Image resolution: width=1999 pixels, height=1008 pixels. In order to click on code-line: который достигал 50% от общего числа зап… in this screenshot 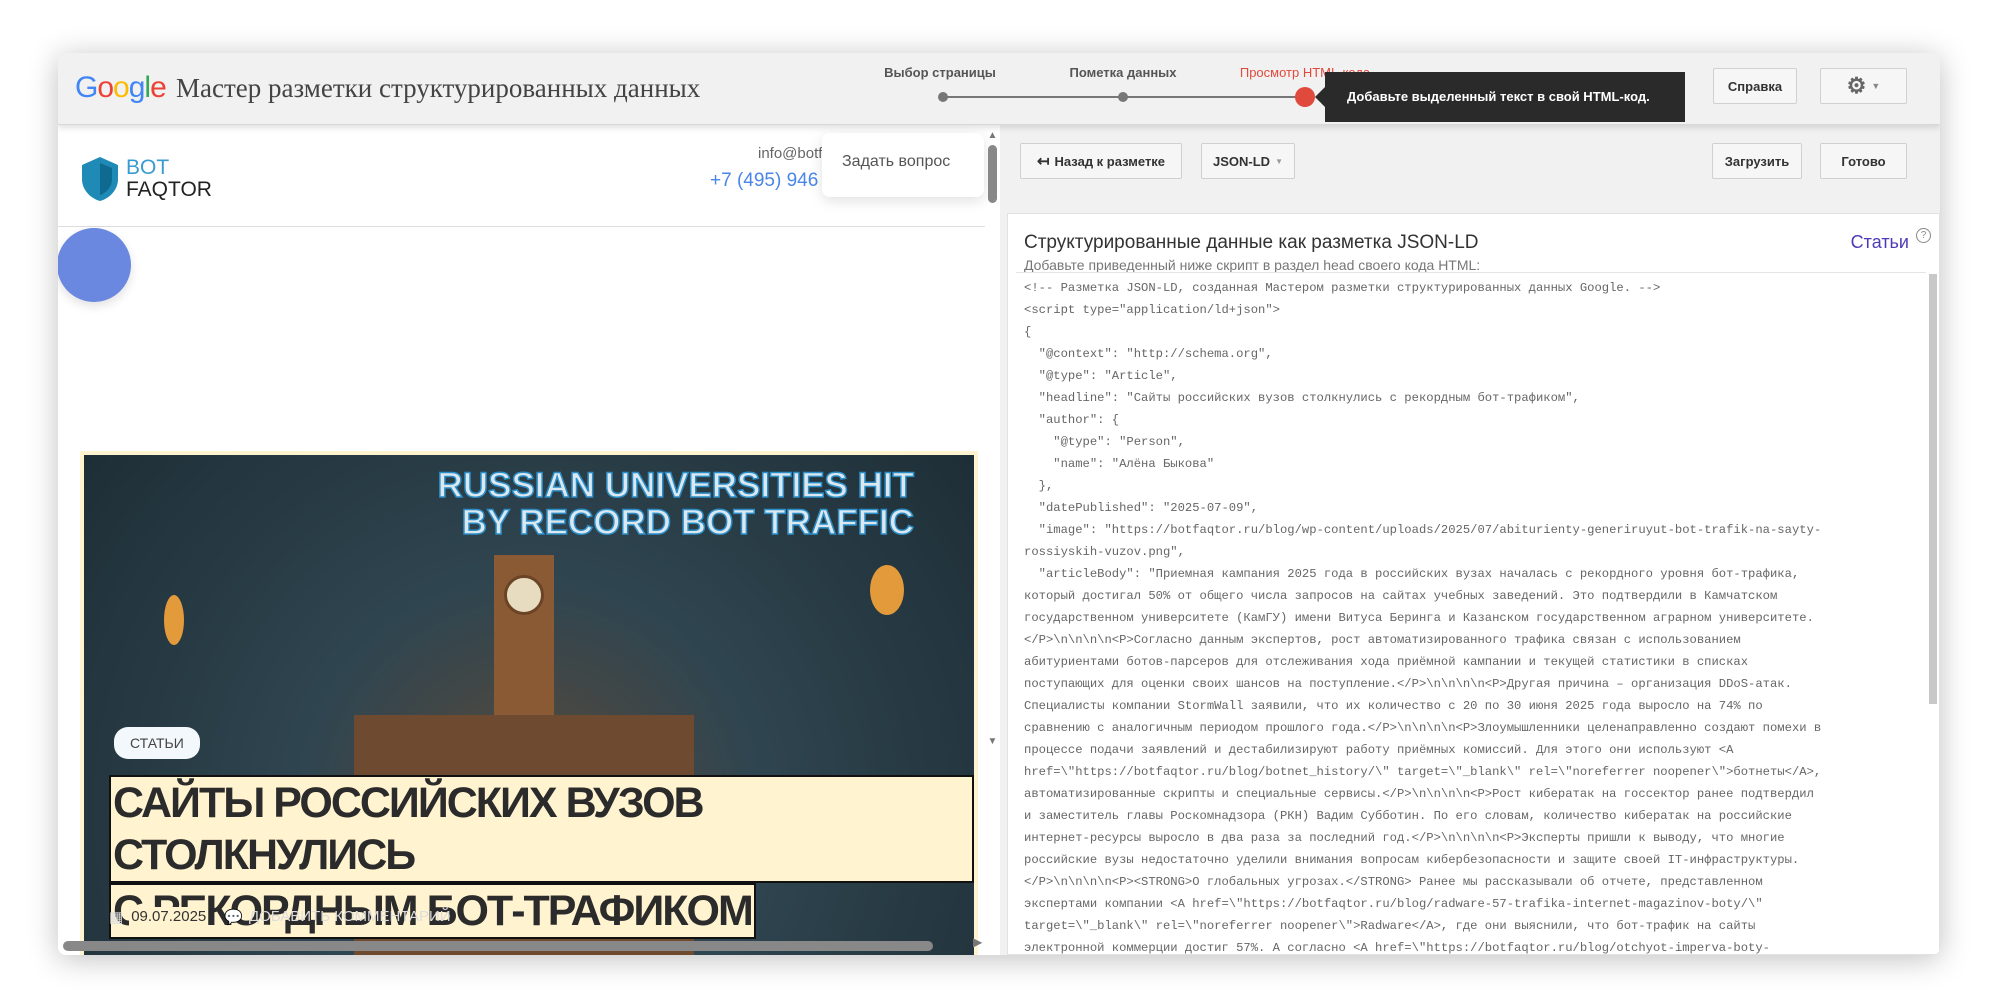, I will do `click(1401, 596)`.